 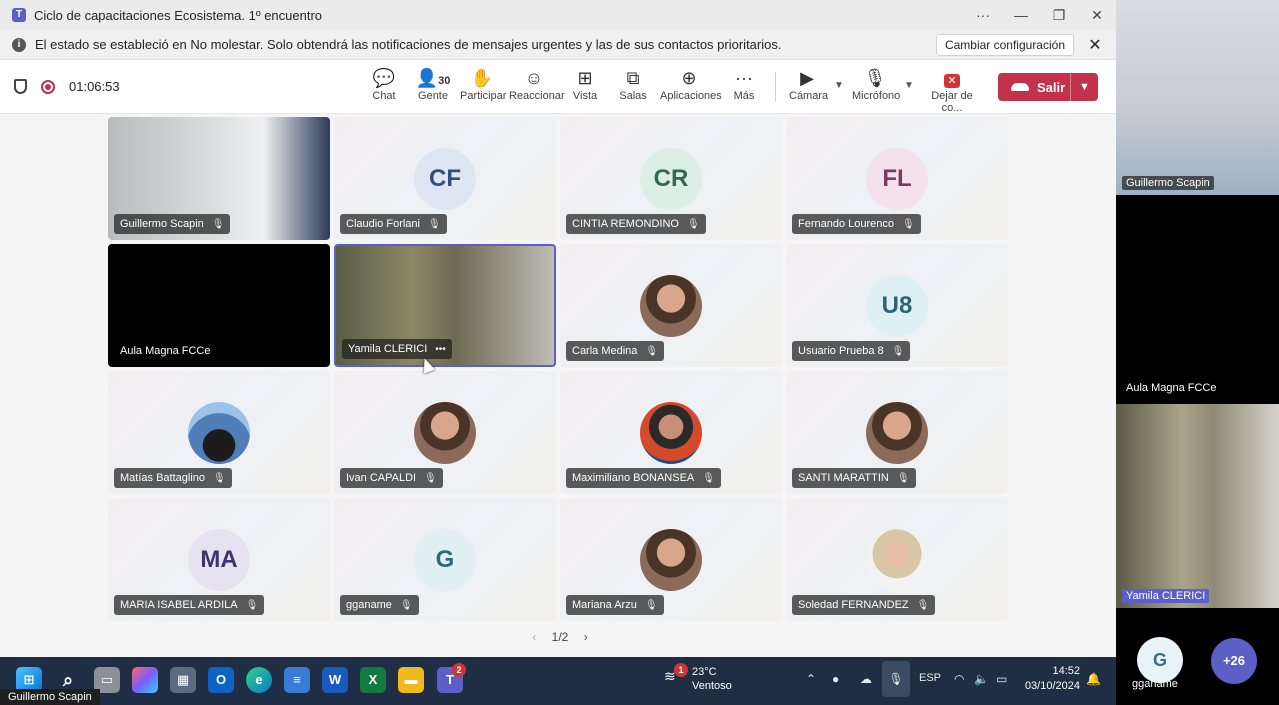 I want to click on people-button: 👤30 Gente, so click(x=433, y=88).